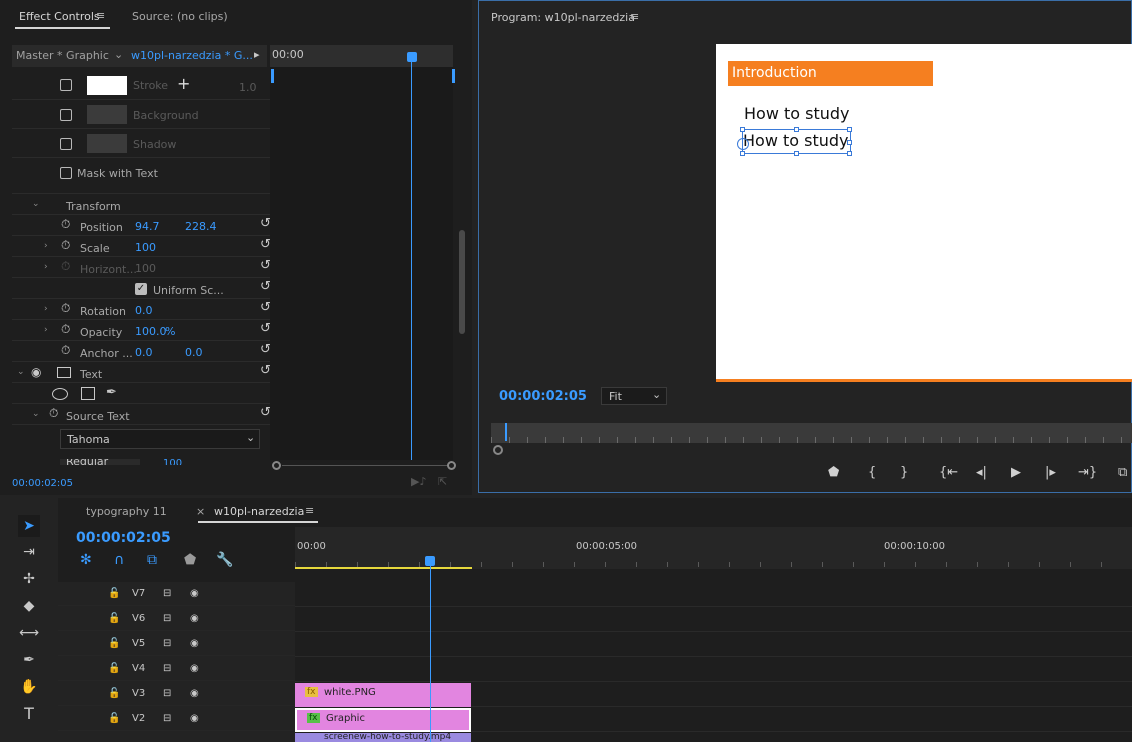  Describe the element at coordinates (29, 633) in the screenshot. I see `slip-tool-icon: ⟷` at that location.